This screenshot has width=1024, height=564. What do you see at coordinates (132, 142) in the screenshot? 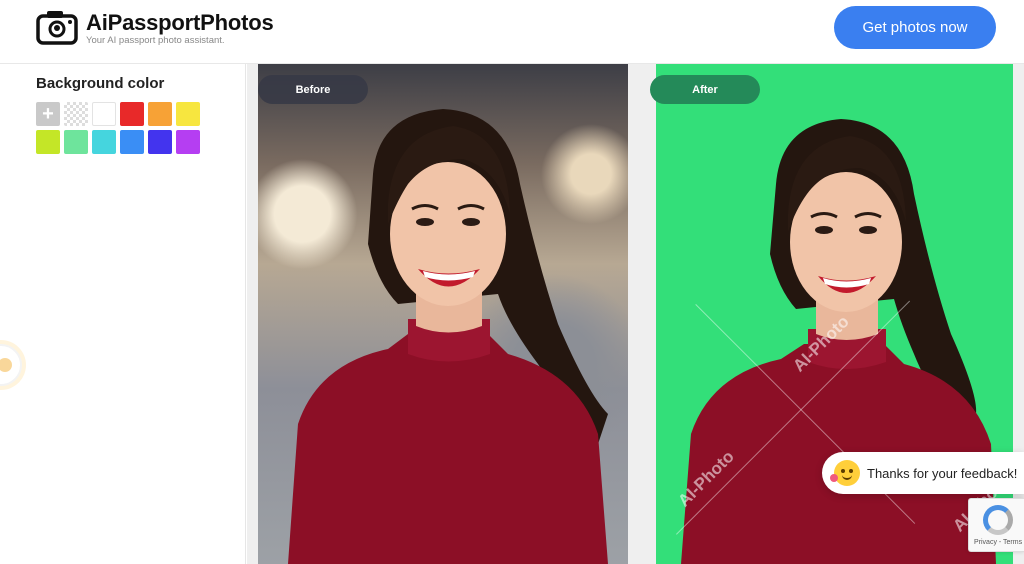
I see `blue-swatch` at bounding box center [132, 142].